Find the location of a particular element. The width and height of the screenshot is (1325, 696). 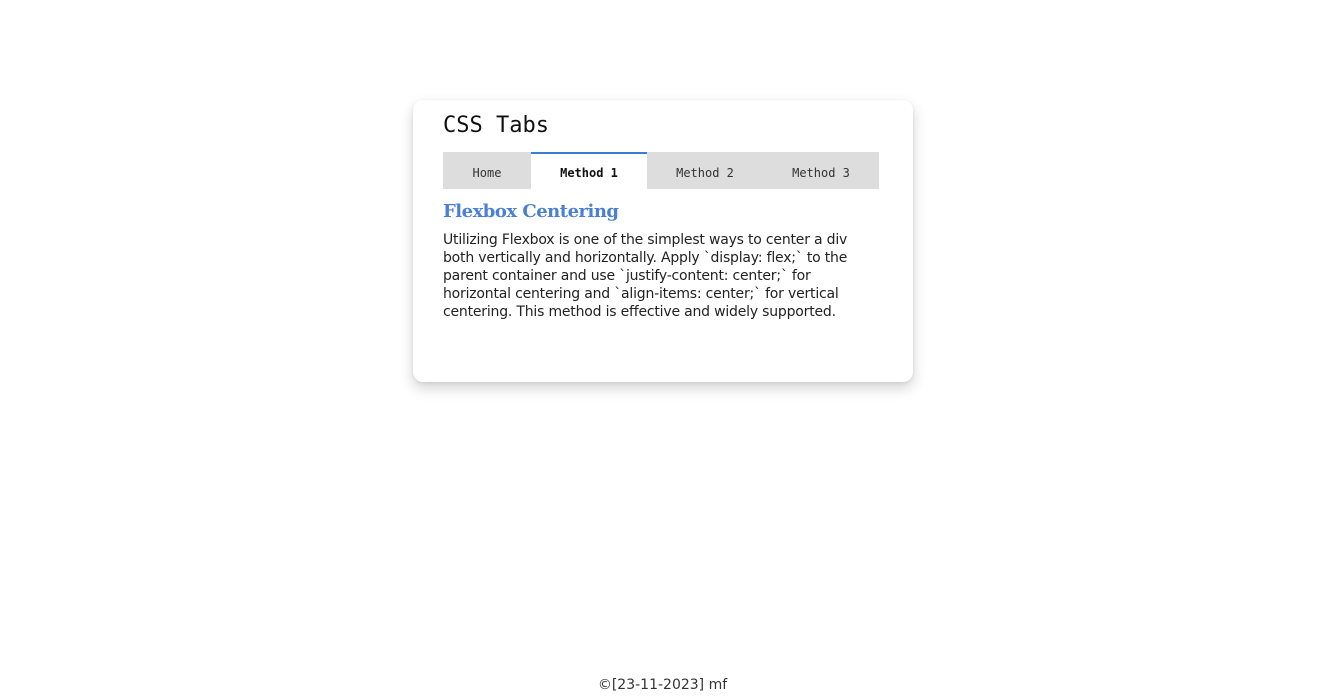

footer-copyright: ©[23-11-2023] mf is located at coordinates (662, 685).